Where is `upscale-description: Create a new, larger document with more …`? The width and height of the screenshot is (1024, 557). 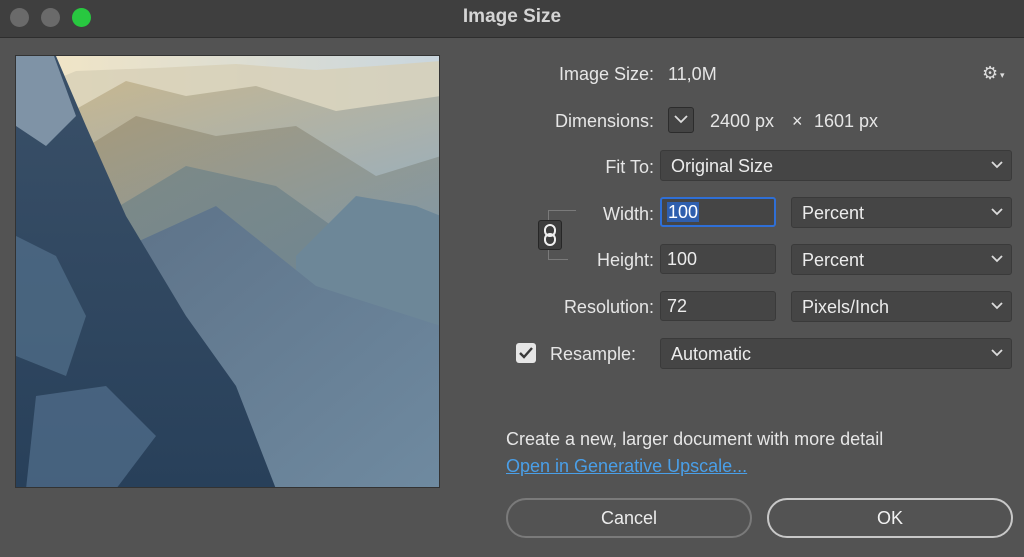 upscale-description: Create a new, larger document with more … is located at coordinates (695, 439).